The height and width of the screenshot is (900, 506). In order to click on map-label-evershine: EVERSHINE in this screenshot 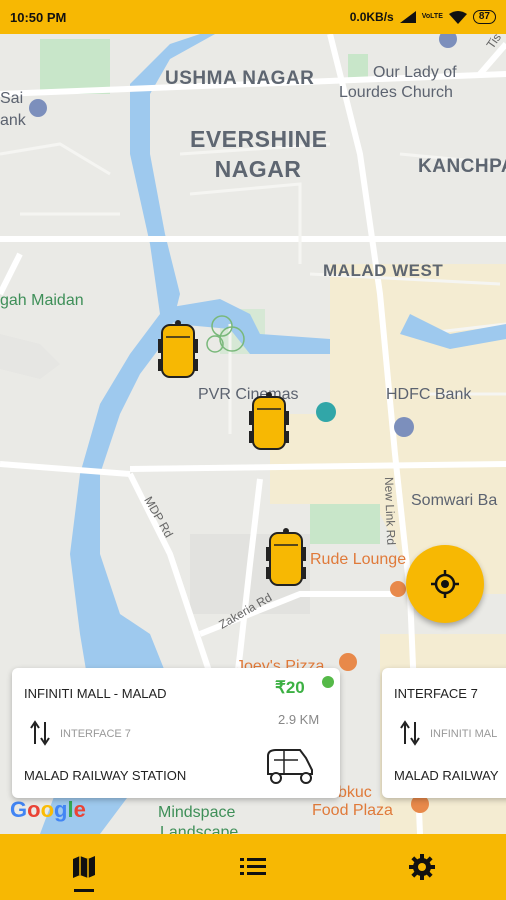, I will do `click(259, 139)`.